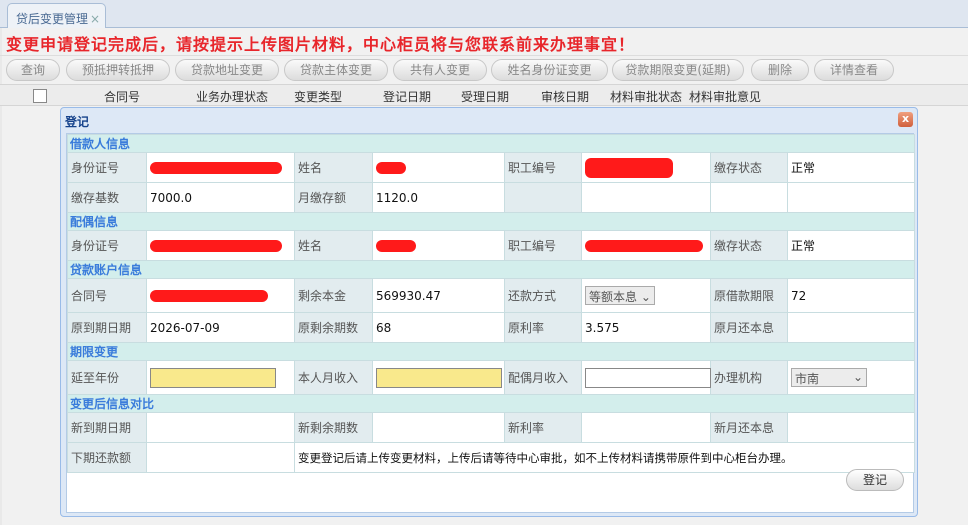 The width and height of the screenshot is (968, 525). Describe the element at coordinates (543, 377) in the screenshot. I see `label: 配偶月收入` at that location.